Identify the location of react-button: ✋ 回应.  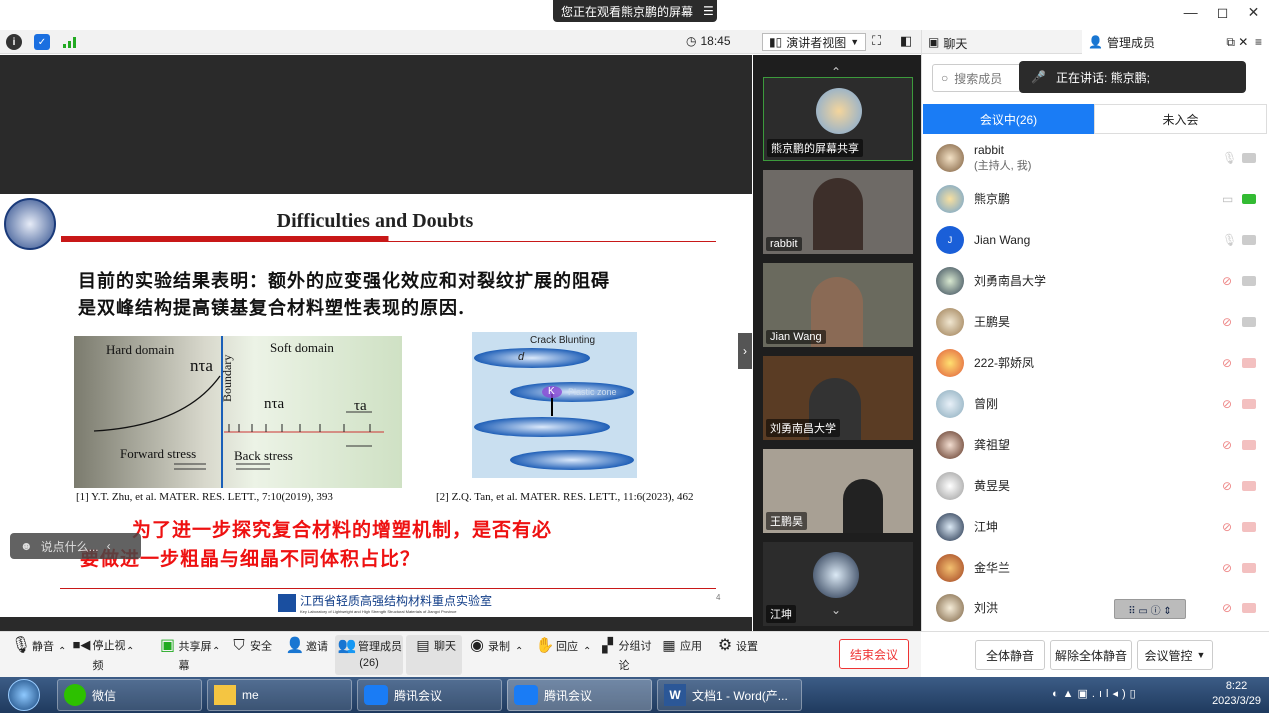
(556, 646).